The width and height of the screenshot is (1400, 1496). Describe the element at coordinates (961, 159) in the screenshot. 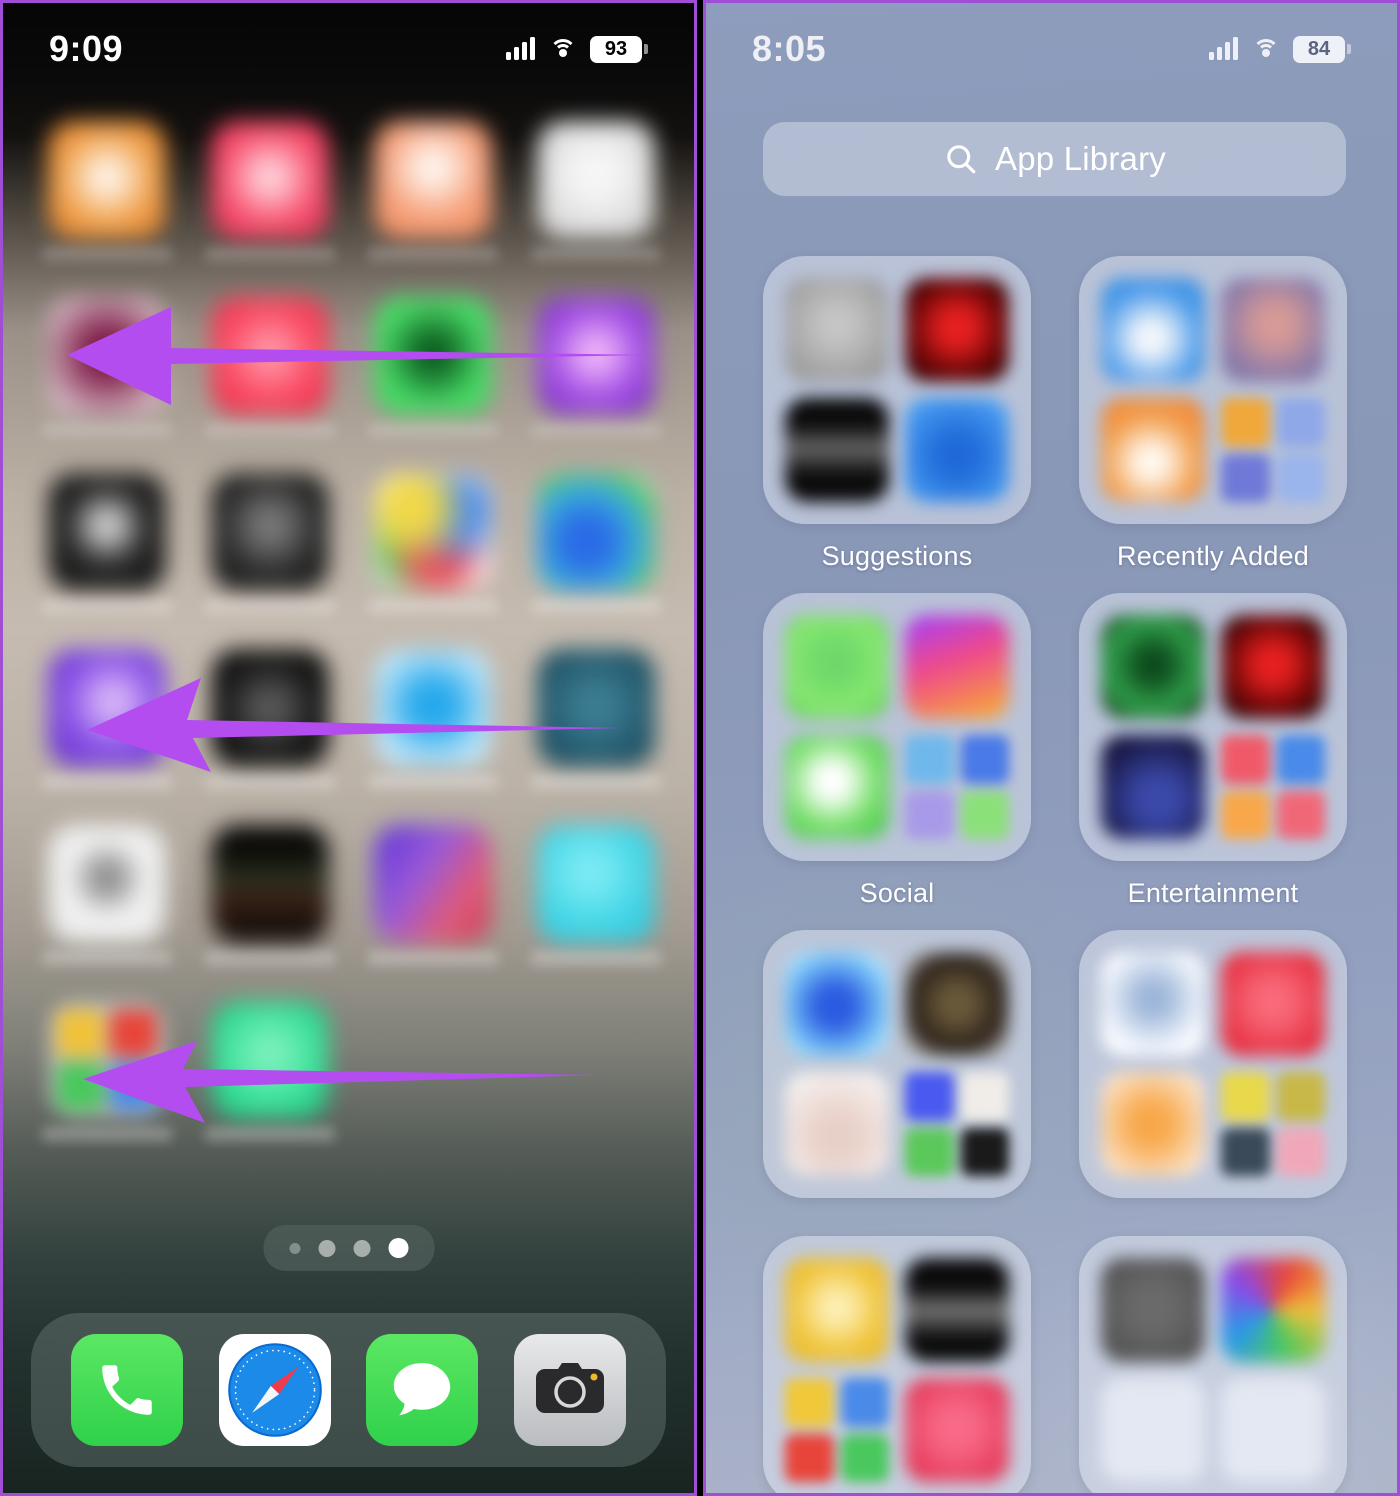

I see `search-icon` at that location.